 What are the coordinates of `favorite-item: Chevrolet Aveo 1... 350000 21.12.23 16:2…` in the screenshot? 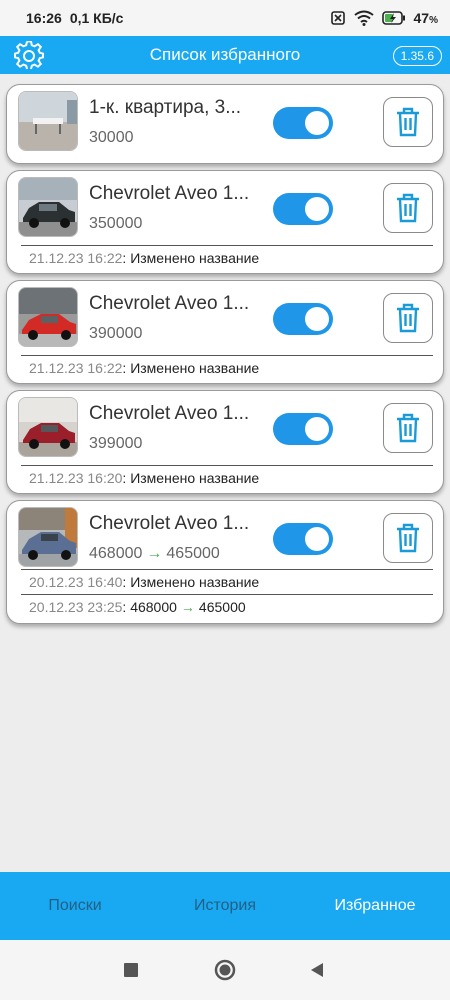 It's located at (225, 222).